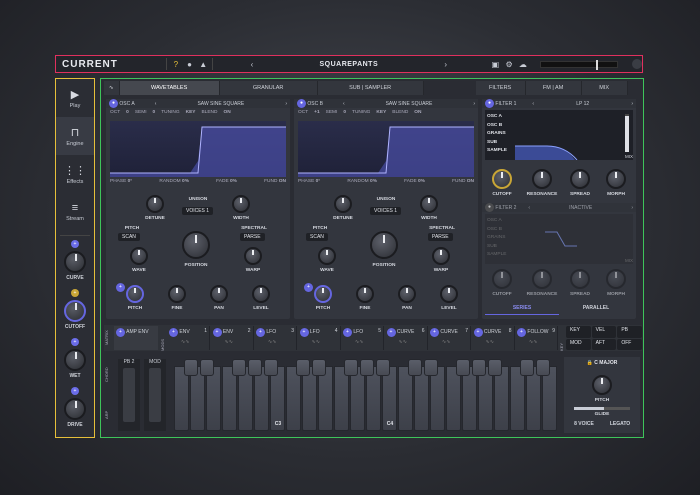 This screenshot has width=700, height=495. I want to click on tab-fm-am: FM | AM, so click(553, 88).